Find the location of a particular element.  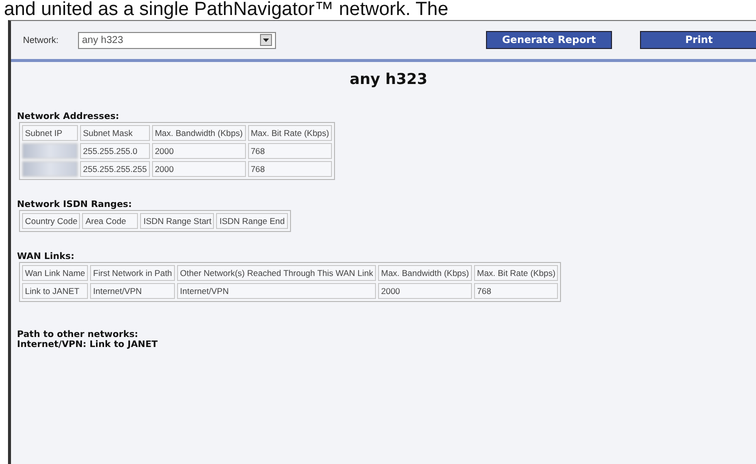

column-header: Subnet IP is located at coordinates (50, 133).